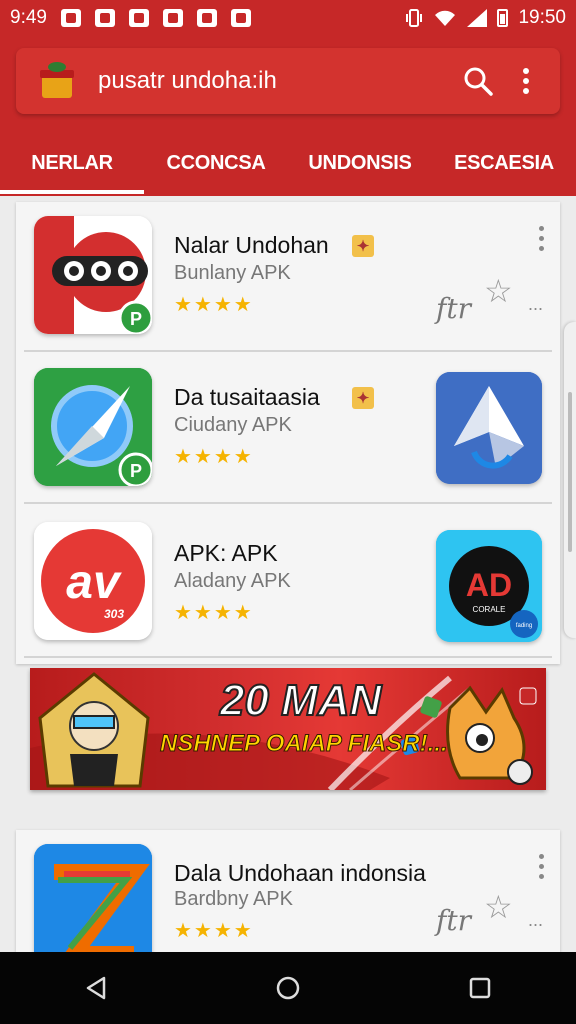 Image resolution: width=576 pixels, height=1024 pixels. I want to click on app-icon-nalar: P, so click(93, 275).